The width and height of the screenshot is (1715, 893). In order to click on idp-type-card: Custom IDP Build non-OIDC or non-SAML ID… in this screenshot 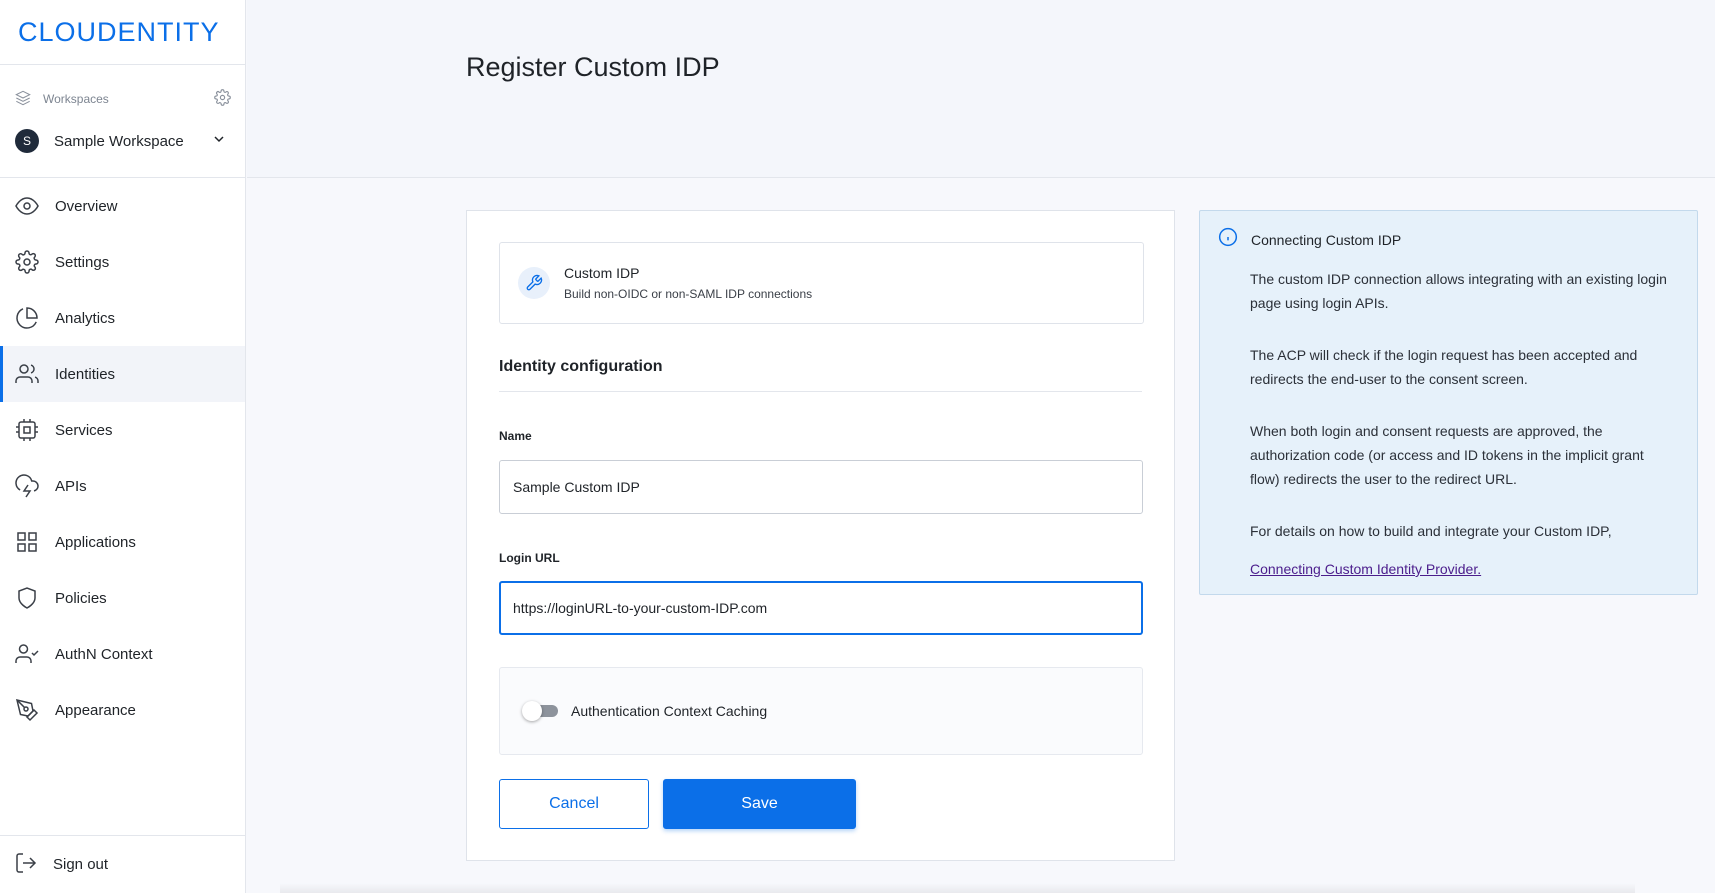, I will do `click(821, 283)`.